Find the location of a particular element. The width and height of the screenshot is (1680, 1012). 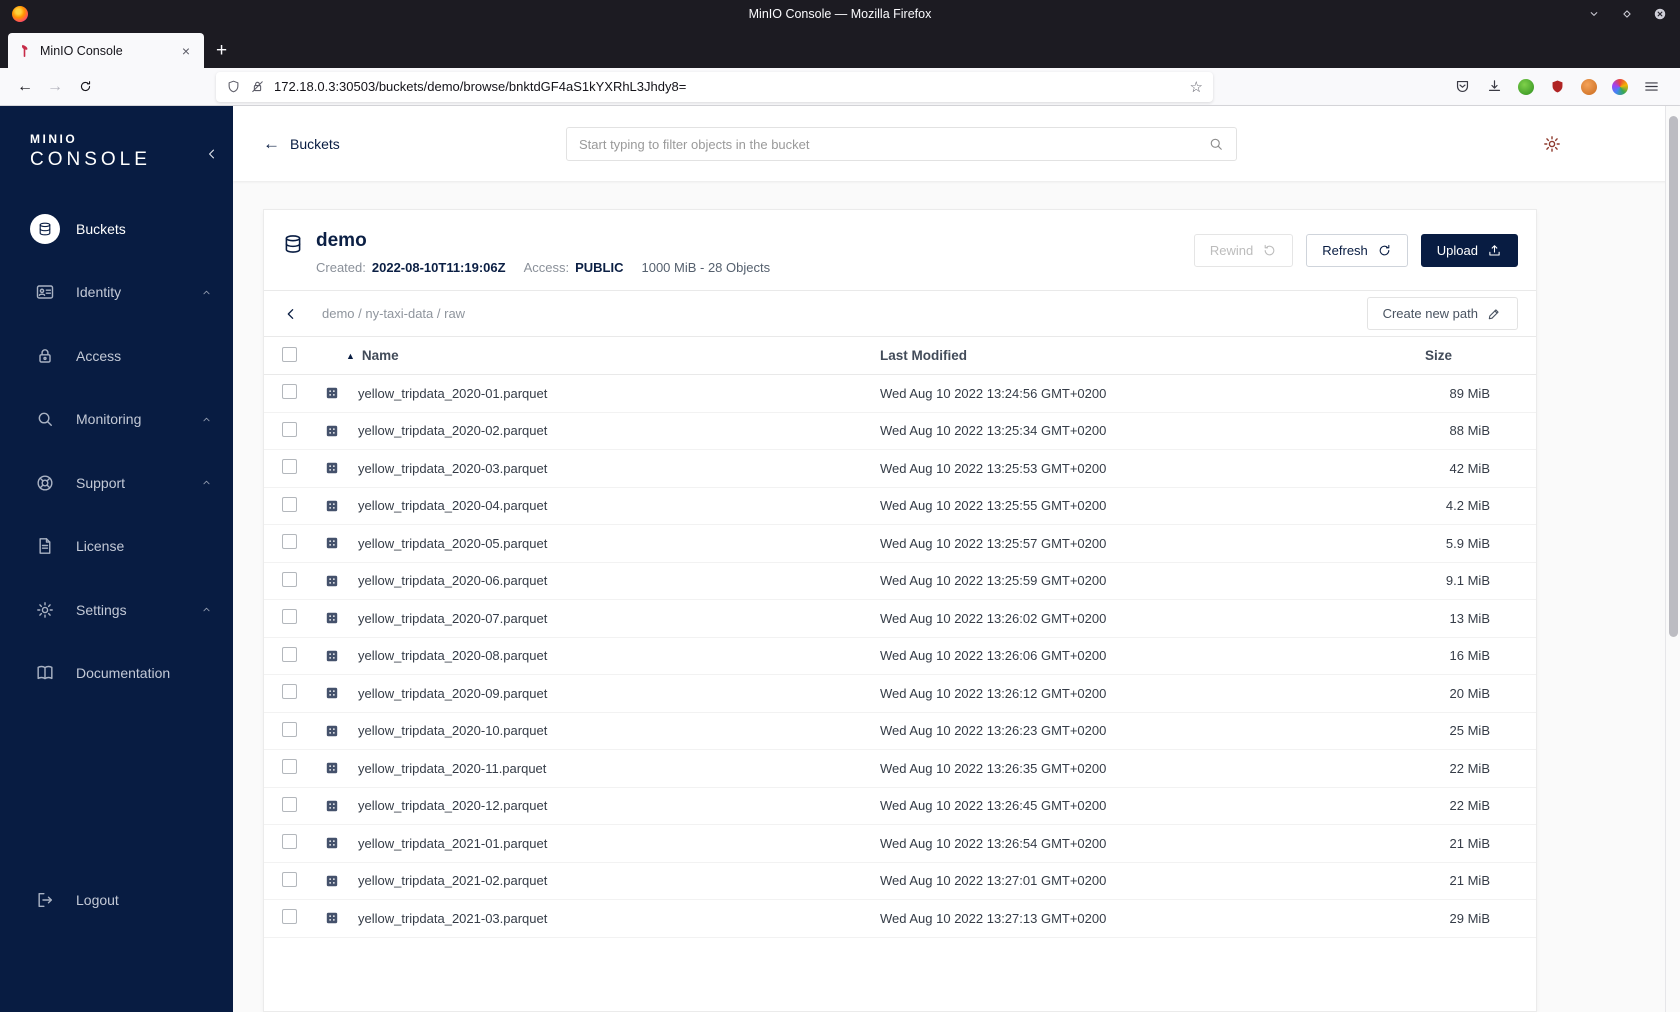

profile-avatar-icon is located at coordinates (1589, 86).